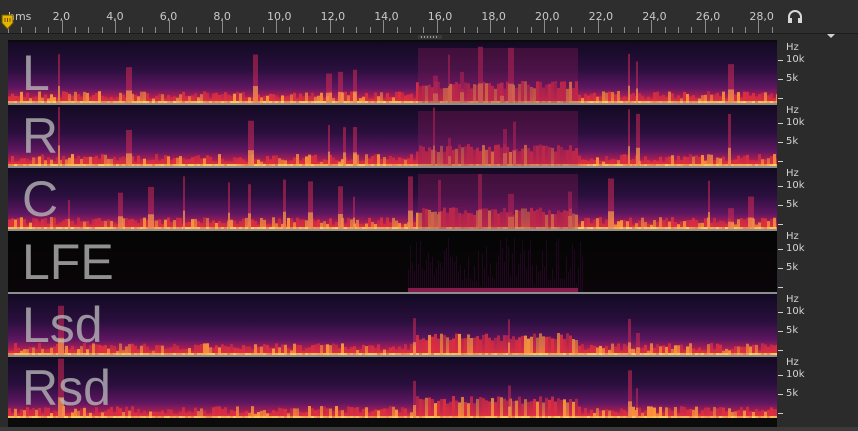 The image size is (858, 431). What do you see at coordinates (7, 22) in the screenshot?
I see `playhead-marker-icon` at bounding box center [7, 22].